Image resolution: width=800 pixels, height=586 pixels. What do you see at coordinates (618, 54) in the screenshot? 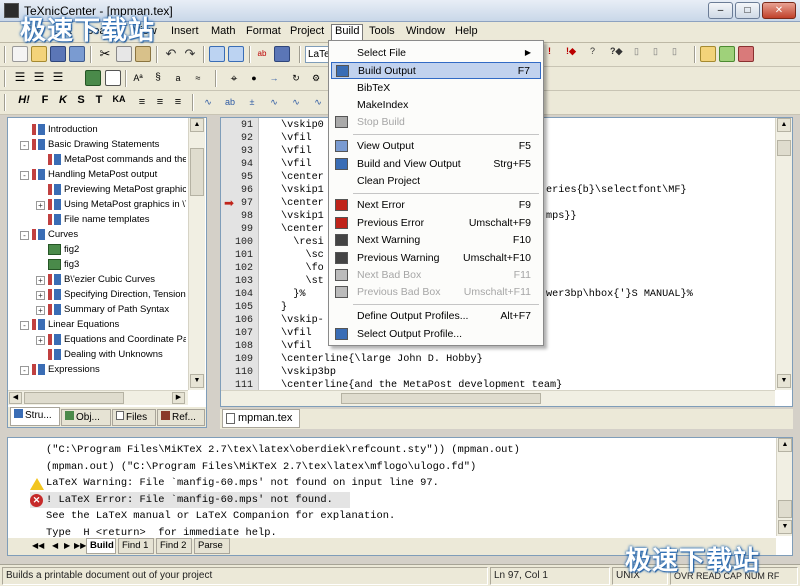
I see `prev-warning2-icon: ?◆` at bounding box center [618, 54].